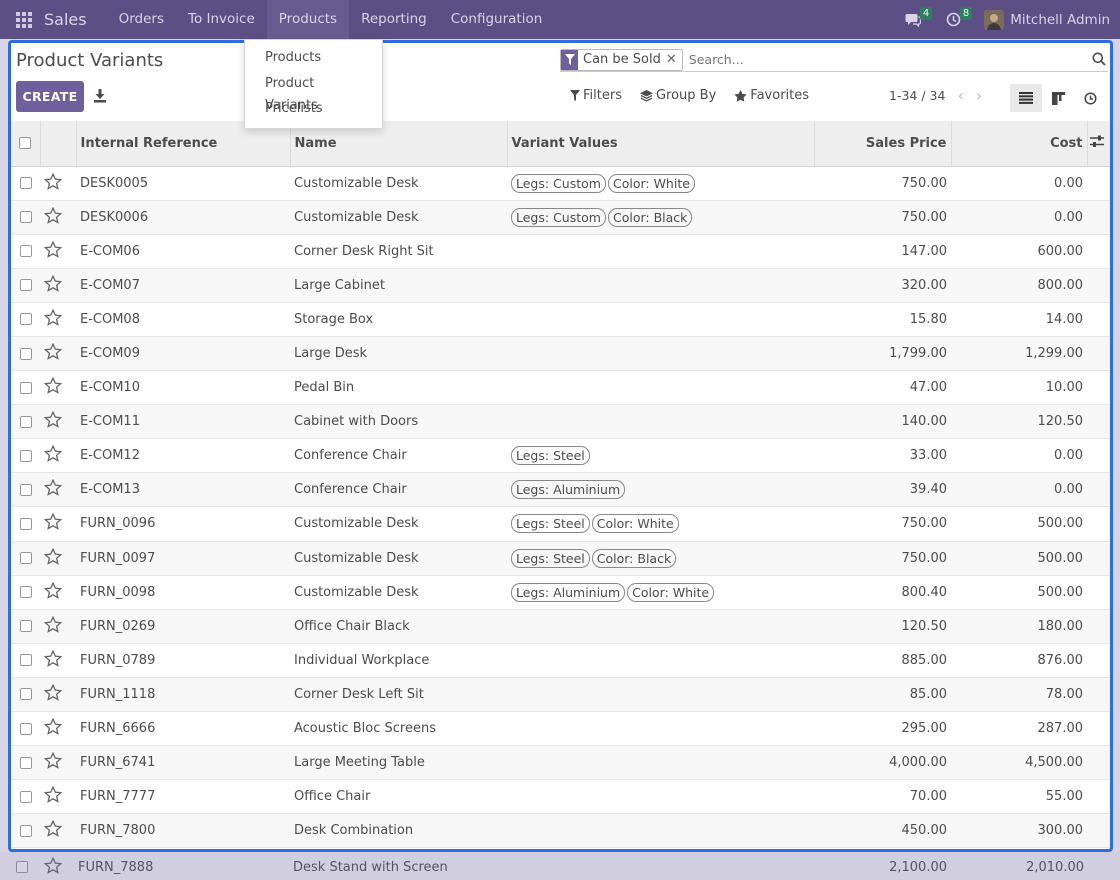  Describe the element at coordinates (898, 59) in the screenshot. I see `search-input` at that location.